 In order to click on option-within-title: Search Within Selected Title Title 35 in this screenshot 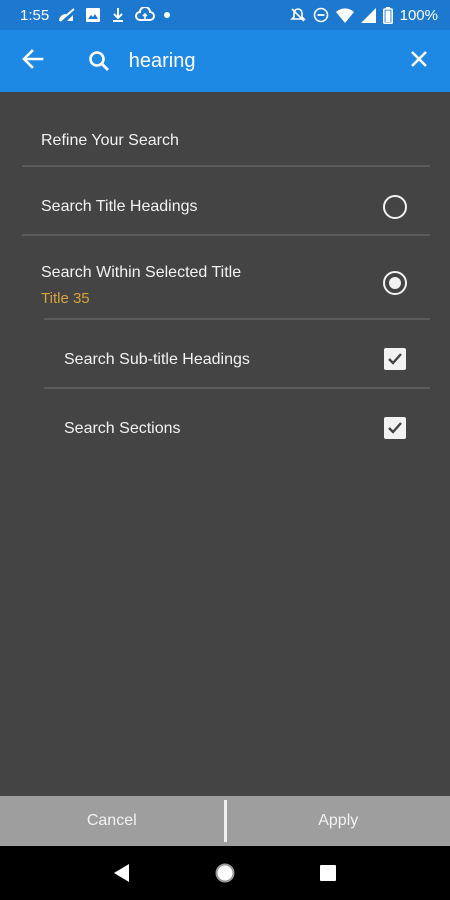, I will do `click(141, 285)`.